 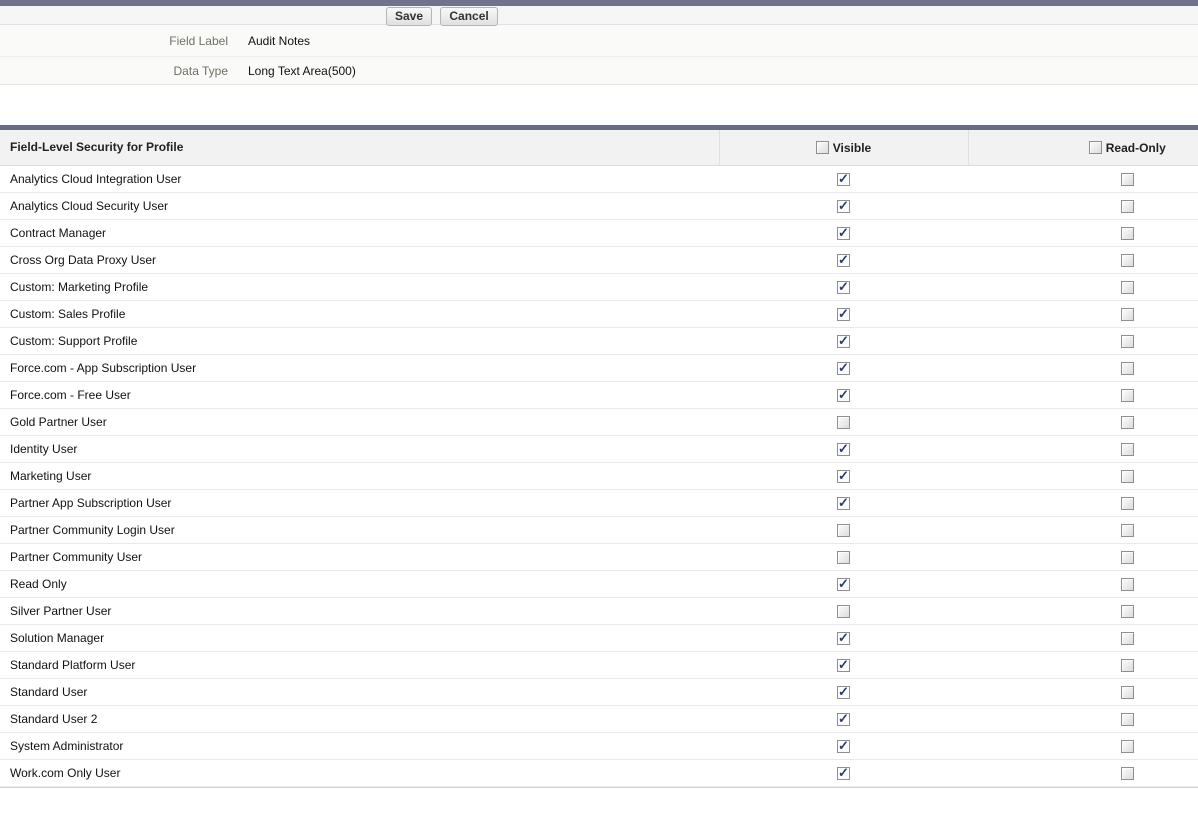 What do you see at coordinates (409, 16) in the screenshot?
I see `save-button: Save` at bounding box center [409, 16].